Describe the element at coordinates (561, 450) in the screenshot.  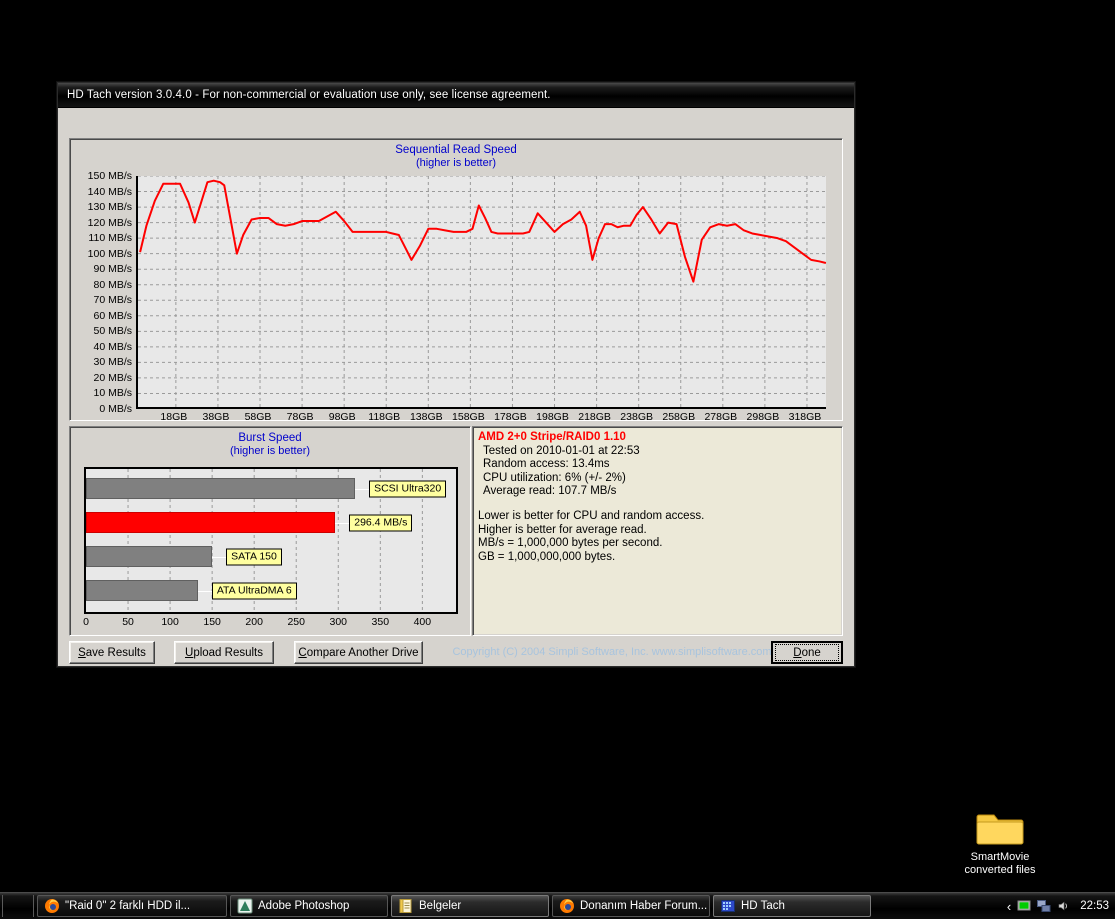
I see `tested-on-line: Tested on 2010-01-01 at 22:53` at that location.